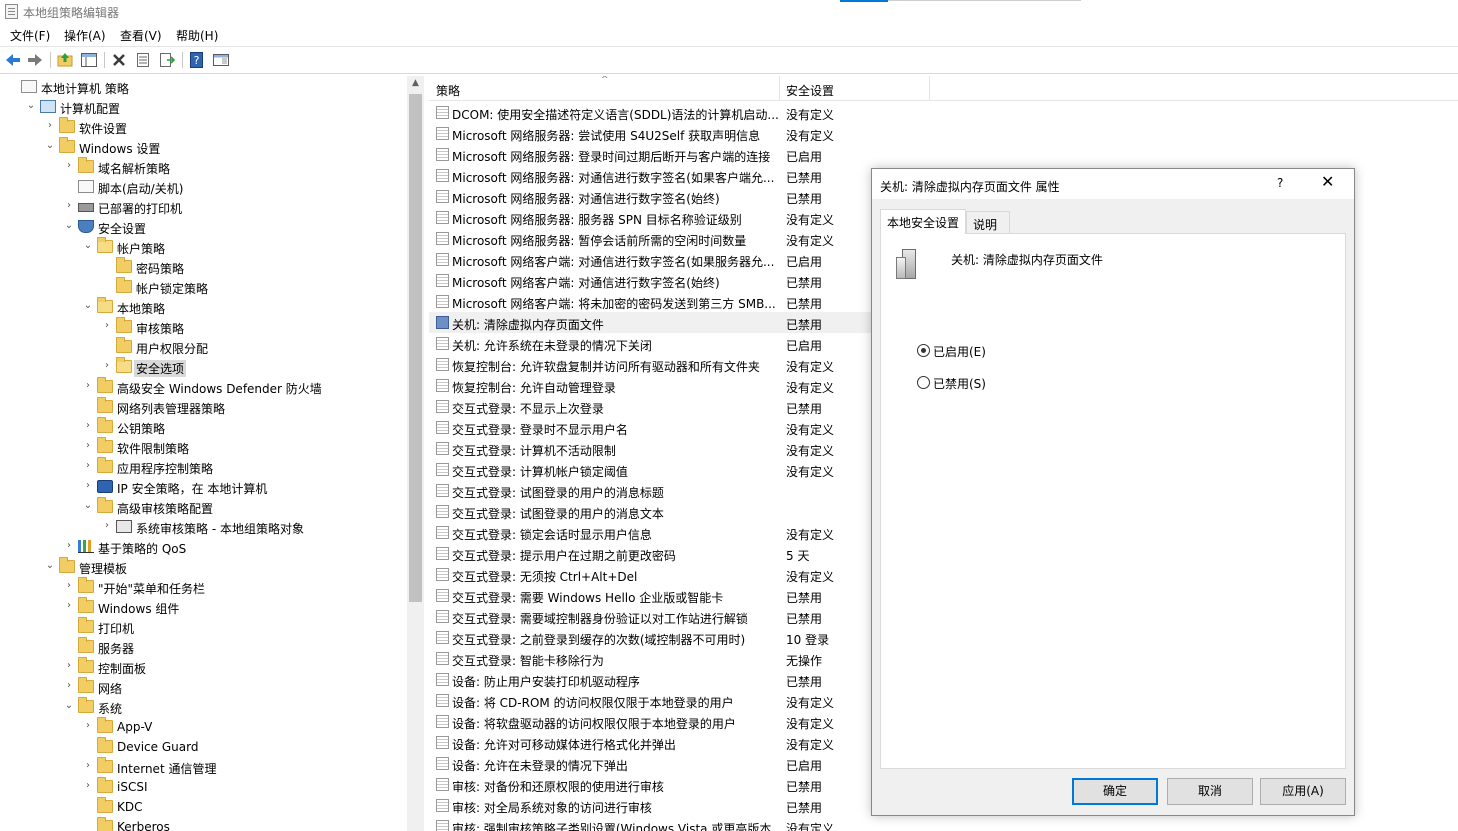  Describe the element at coordinates (103, 568) in the screenshot. I see `tree-item-label: 管理模板` at that location.